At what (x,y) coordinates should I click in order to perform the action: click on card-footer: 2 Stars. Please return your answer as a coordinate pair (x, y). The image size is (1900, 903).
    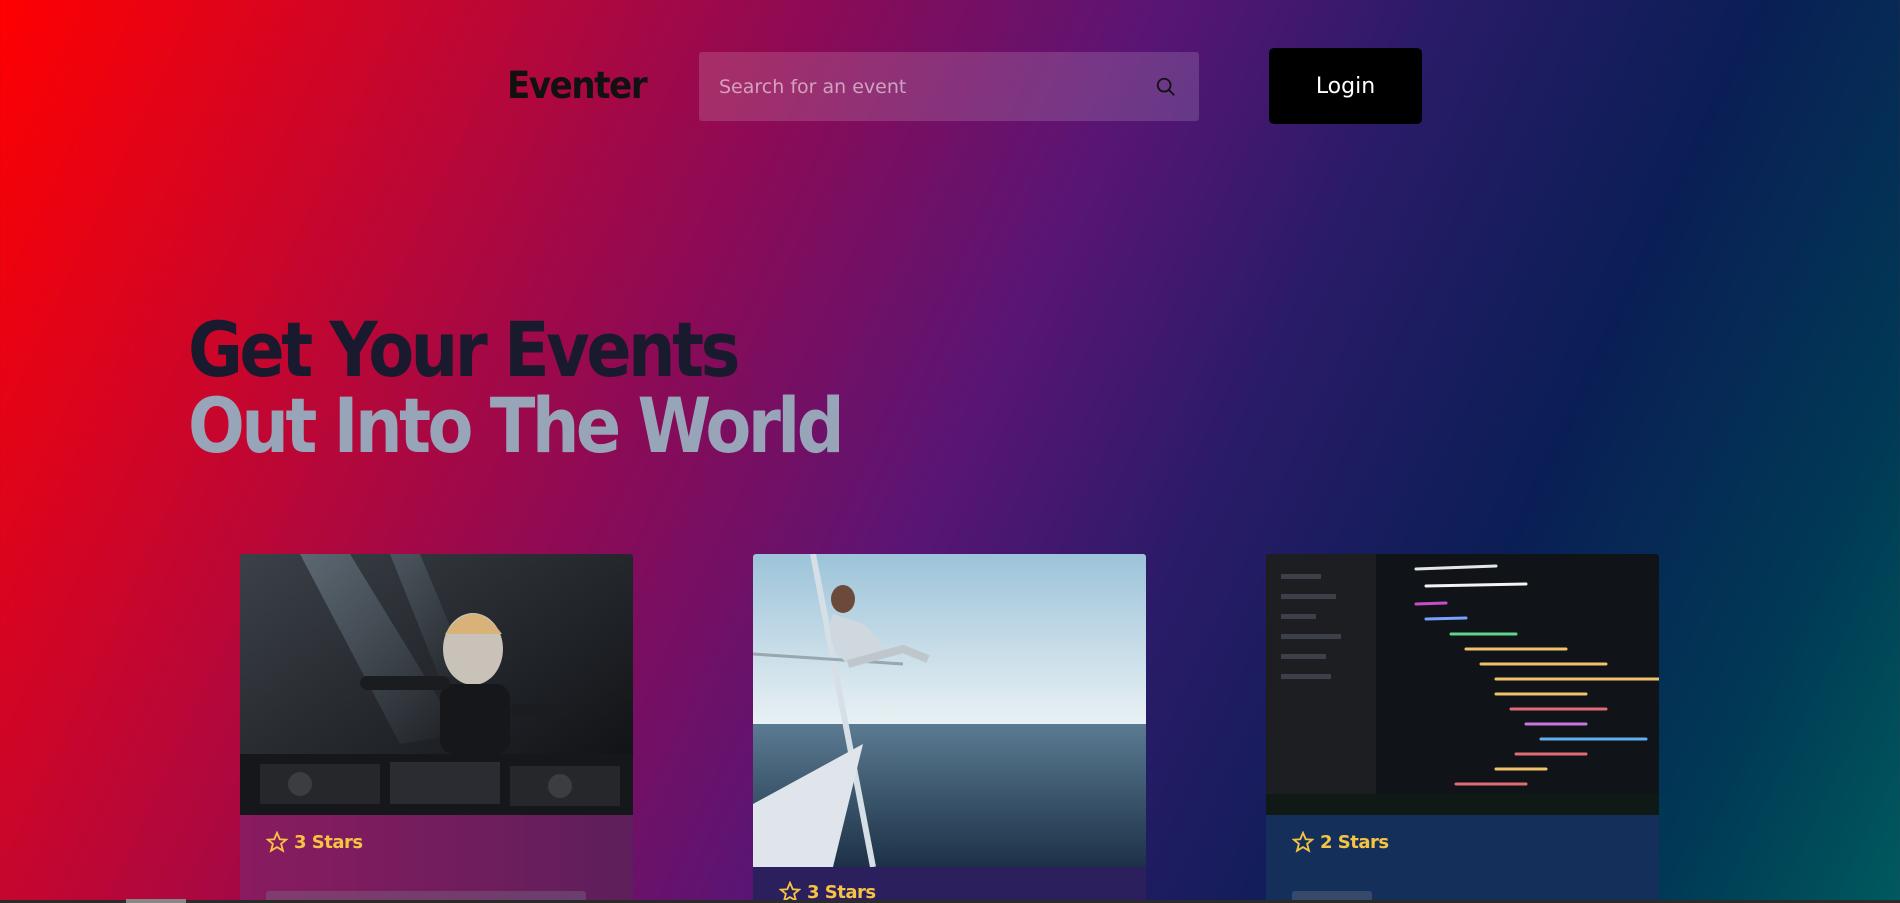
    Looking at the image, I should click on (1462, 859).